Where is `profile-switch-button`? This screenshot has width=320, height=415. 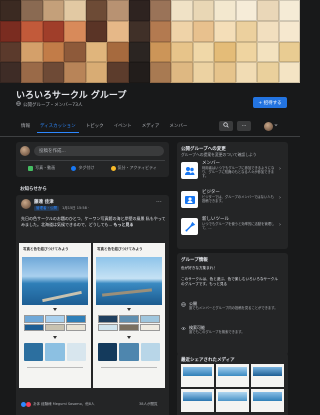 profile-switch-button is located at coordinates (271, 126).